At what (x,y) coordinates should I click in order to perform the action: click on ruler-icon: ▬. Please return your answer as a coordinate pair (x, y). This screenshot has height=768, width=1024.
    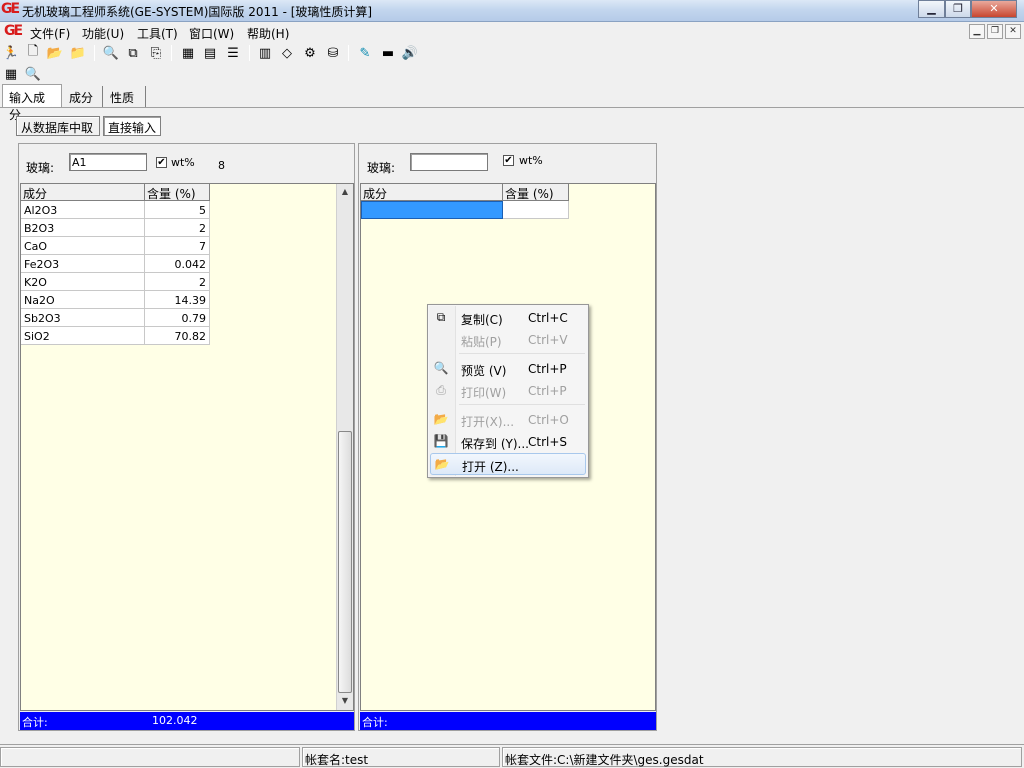
    Looking at the image, I should click on (388, 53).